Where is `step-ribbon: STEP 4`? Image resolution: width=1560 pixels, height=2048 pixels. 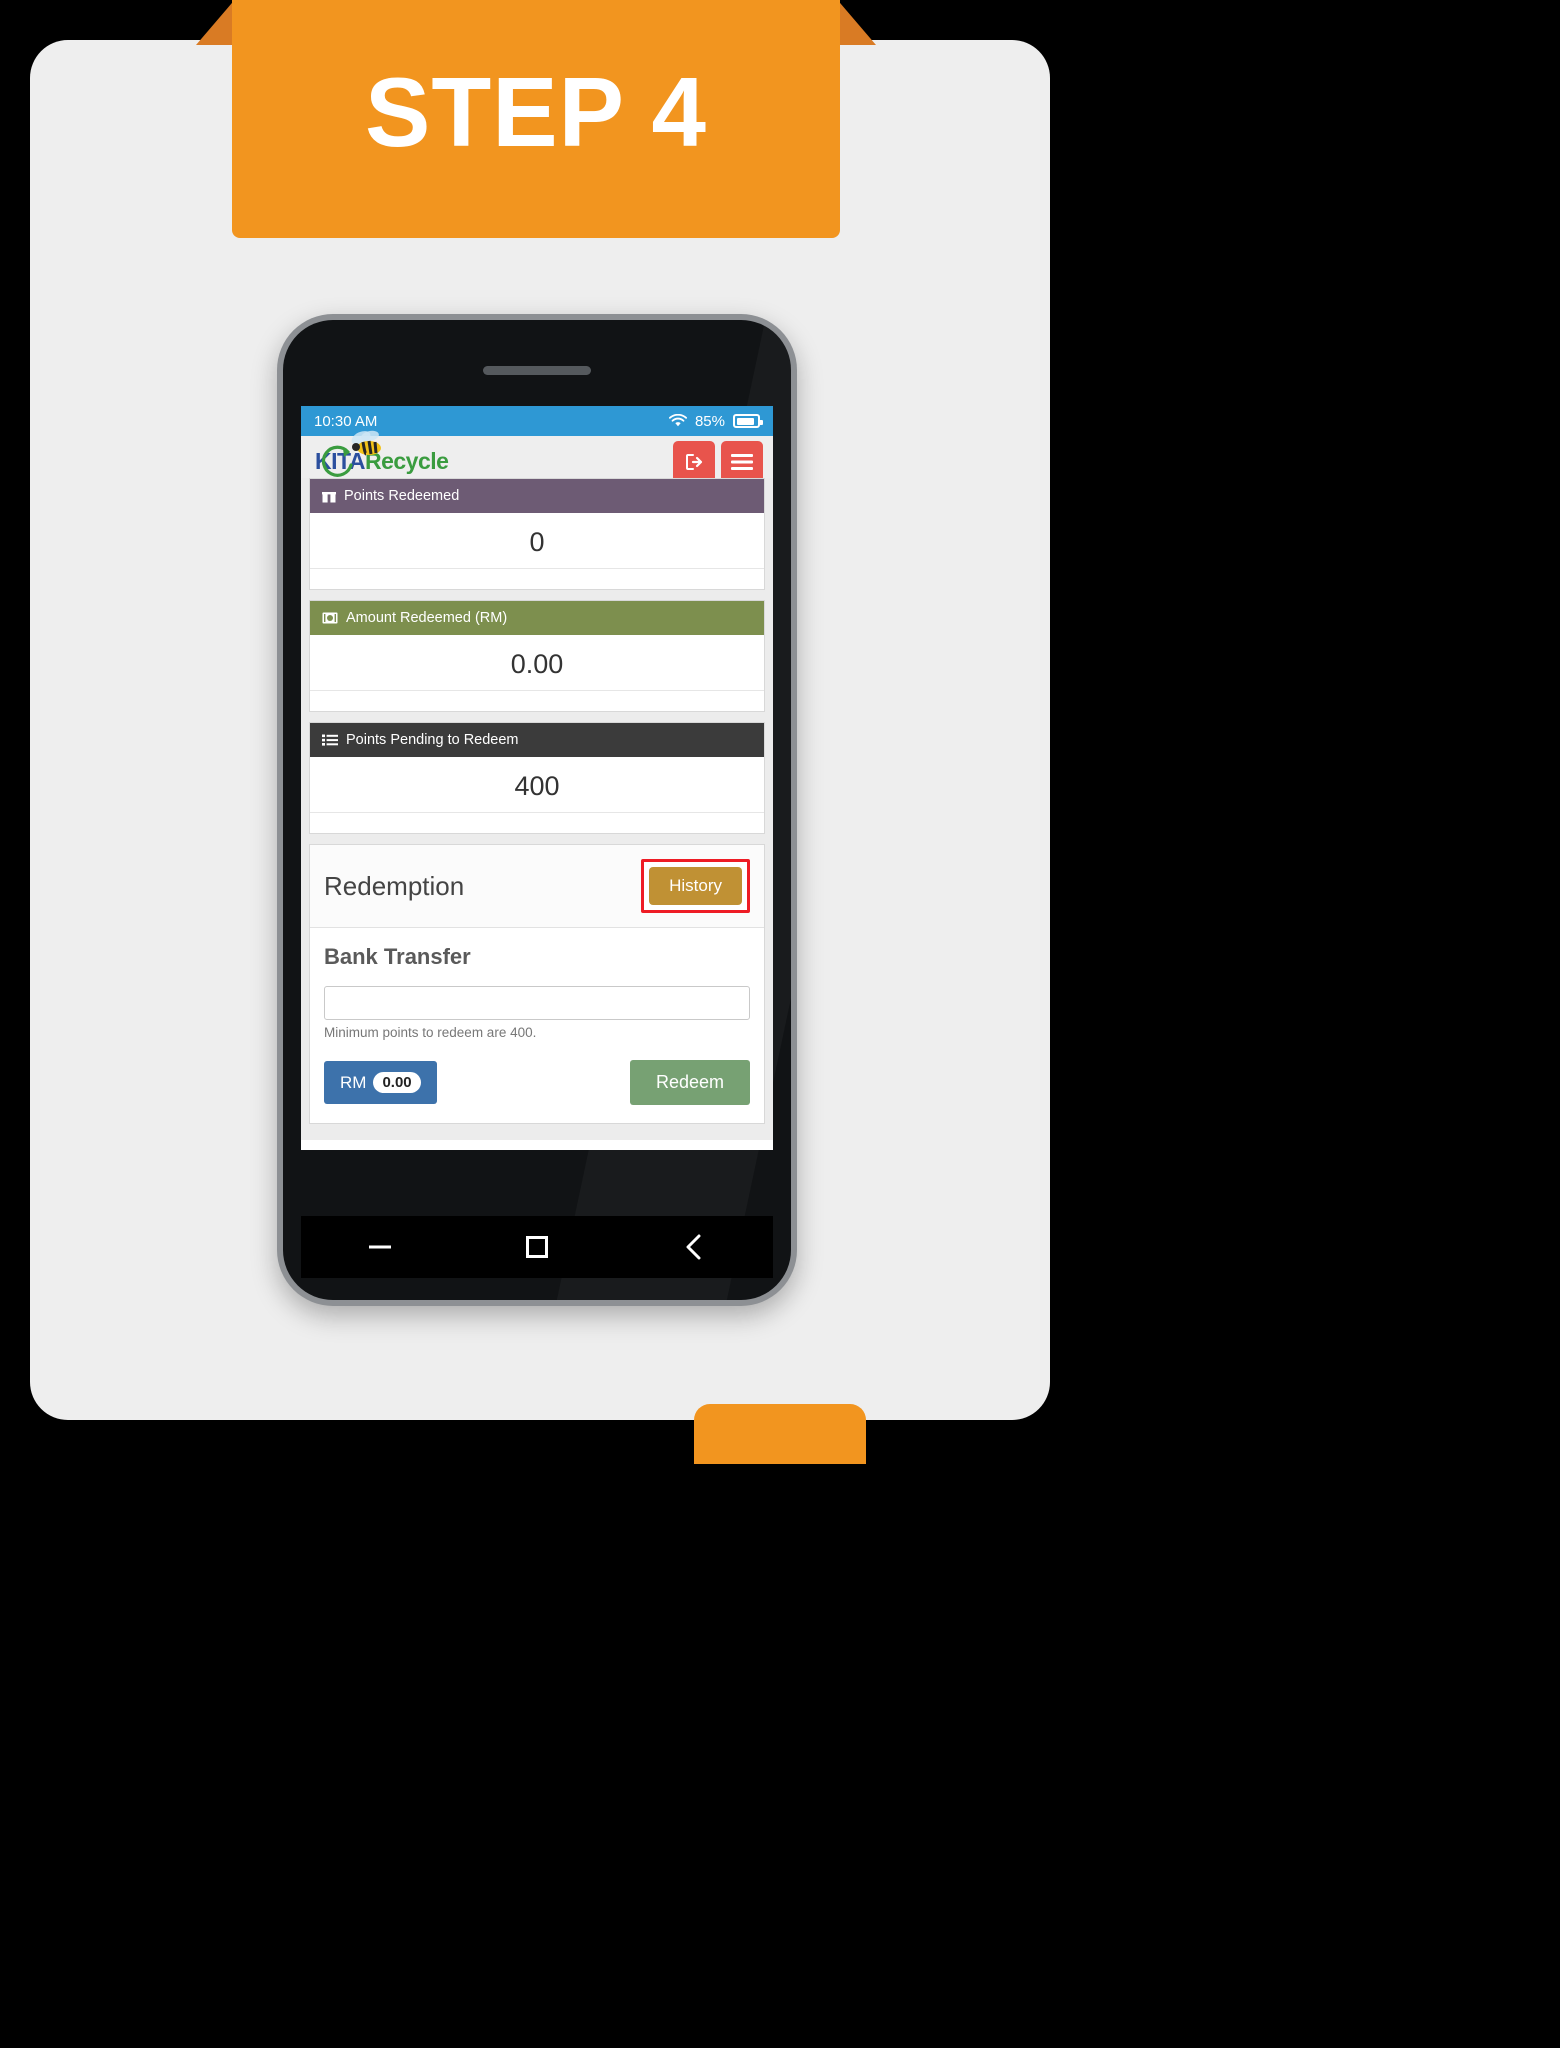
step-ribbon: STEP 4 is located at coordinates (536, 119).